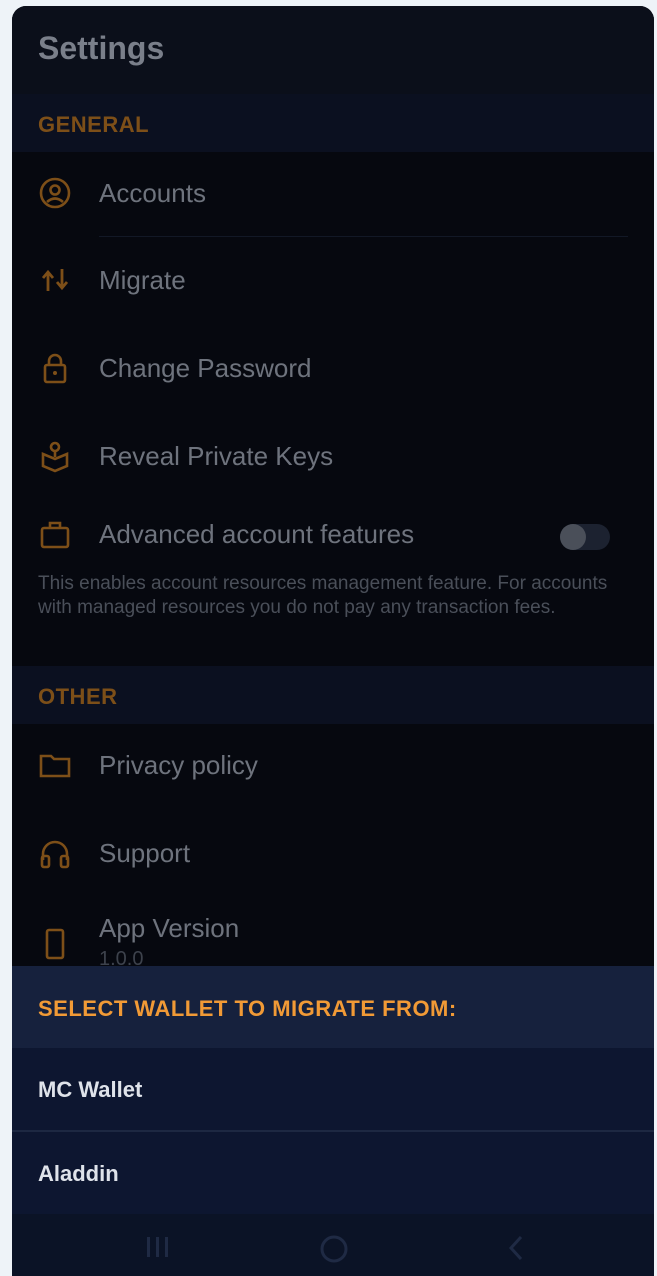  I want to click on headphones-icon, so click(55, 854).